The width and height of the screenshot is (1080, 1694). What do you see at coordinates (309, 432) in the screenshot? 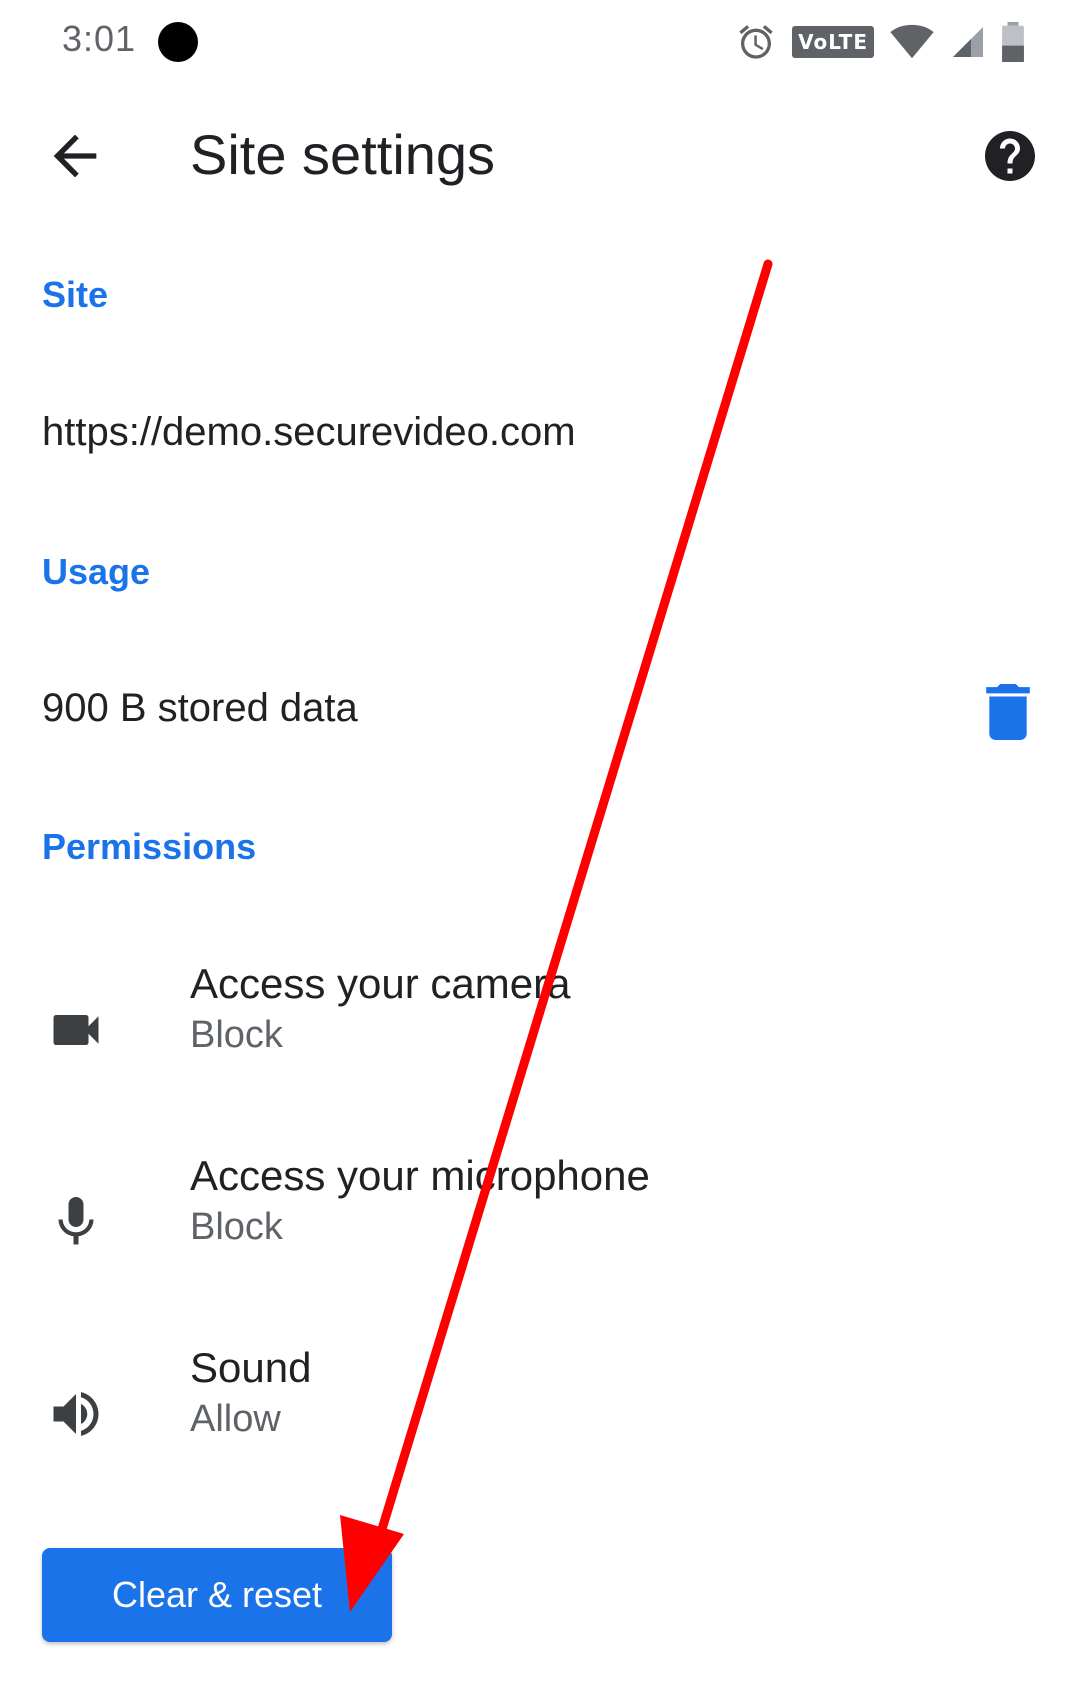
I see `site-url: https://demo.securevideo.com` at bounding box center [309, 432].